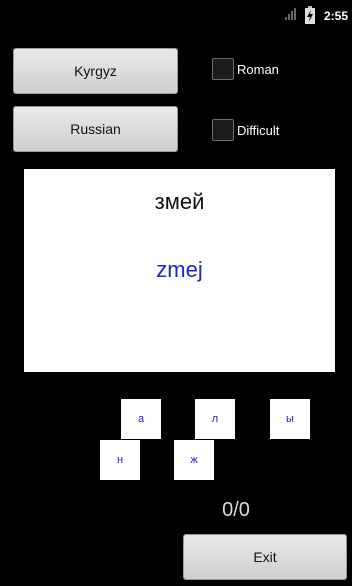 Image resolution: width=352 pixels, height=586 pixels. I want to click on kyrgyz-button: Kyrgyz, so click(95, 71).